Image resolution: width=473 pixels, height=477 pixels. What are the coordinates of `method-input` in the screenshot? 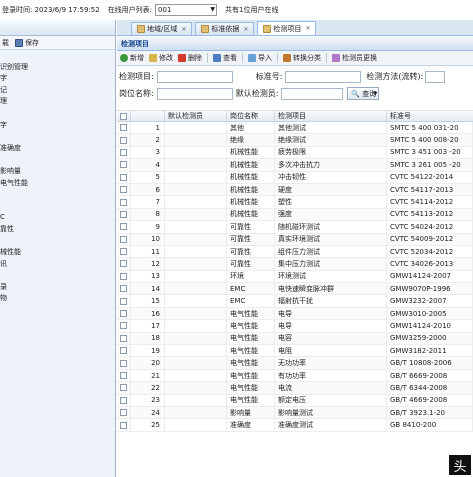 It's located at (435, 76).